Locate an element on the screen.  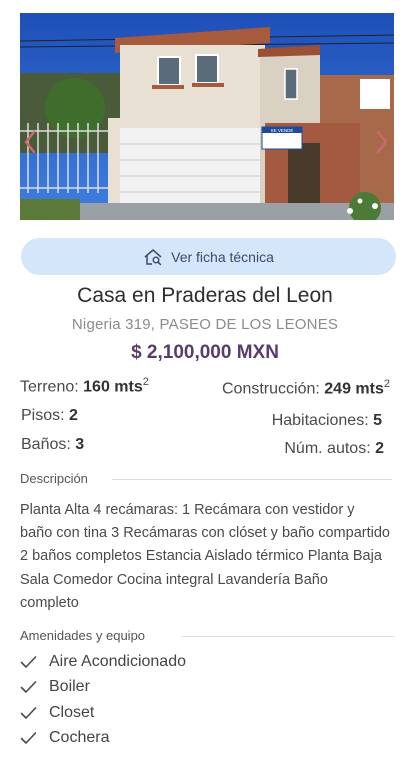
amenity-label: Boiler is located at coordinates (69, 686).